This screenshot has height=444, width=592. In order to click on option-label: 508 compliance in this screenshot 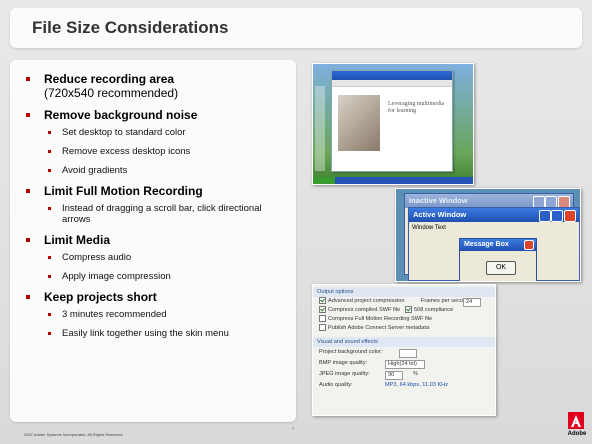, I will do `click(434, 310)`.